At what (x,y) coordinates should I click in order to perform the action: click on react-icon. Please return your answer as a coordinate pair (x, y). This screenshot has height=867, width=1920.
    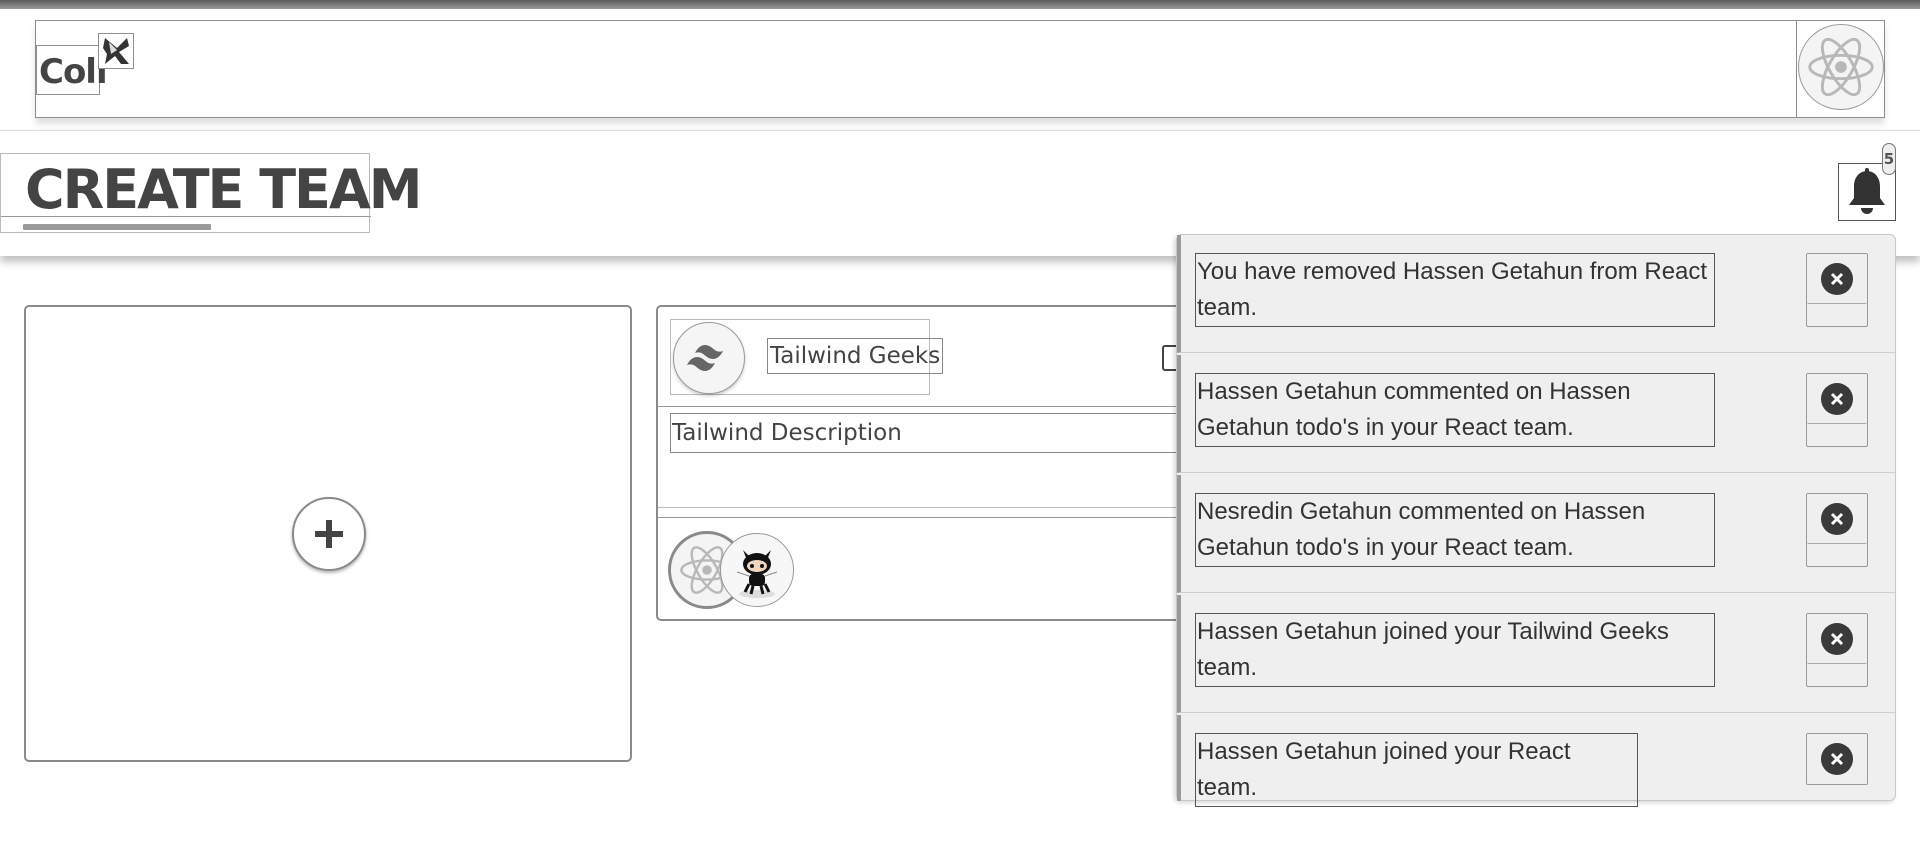
    Looking at the image, I should click on (1841, 67).